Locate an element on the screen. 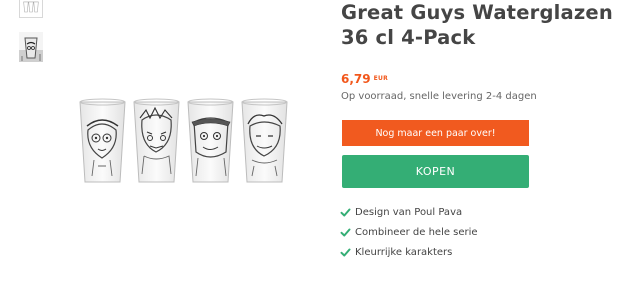 This screenshot has height=284, width=640. glass-closeup-thumbnail-image is located at coordinates (31, 47).